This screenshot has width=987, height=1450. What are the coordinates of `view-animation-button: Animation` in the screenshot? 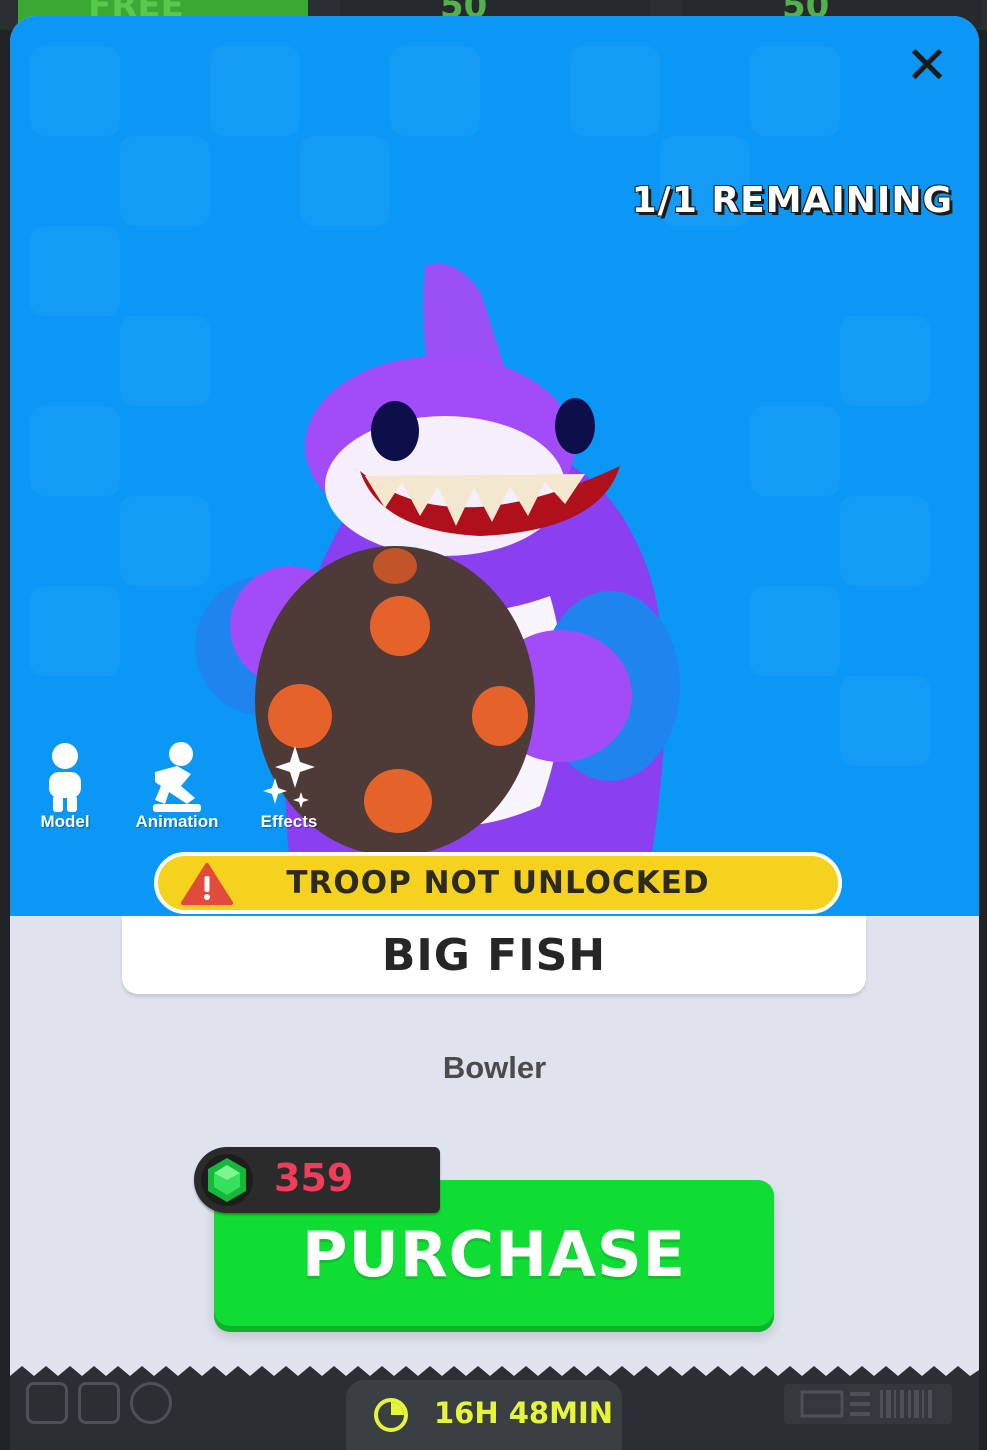 It's located at (177, 787).